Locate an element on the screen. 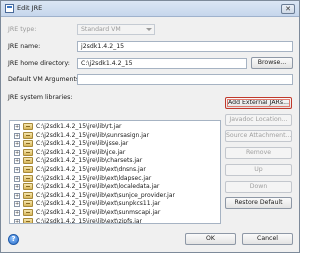 The image size is (320, 253). library-path: C:\j2sdk1.4.2_15\jre\lib\charsets.jar is located at coordinates (89, 161).